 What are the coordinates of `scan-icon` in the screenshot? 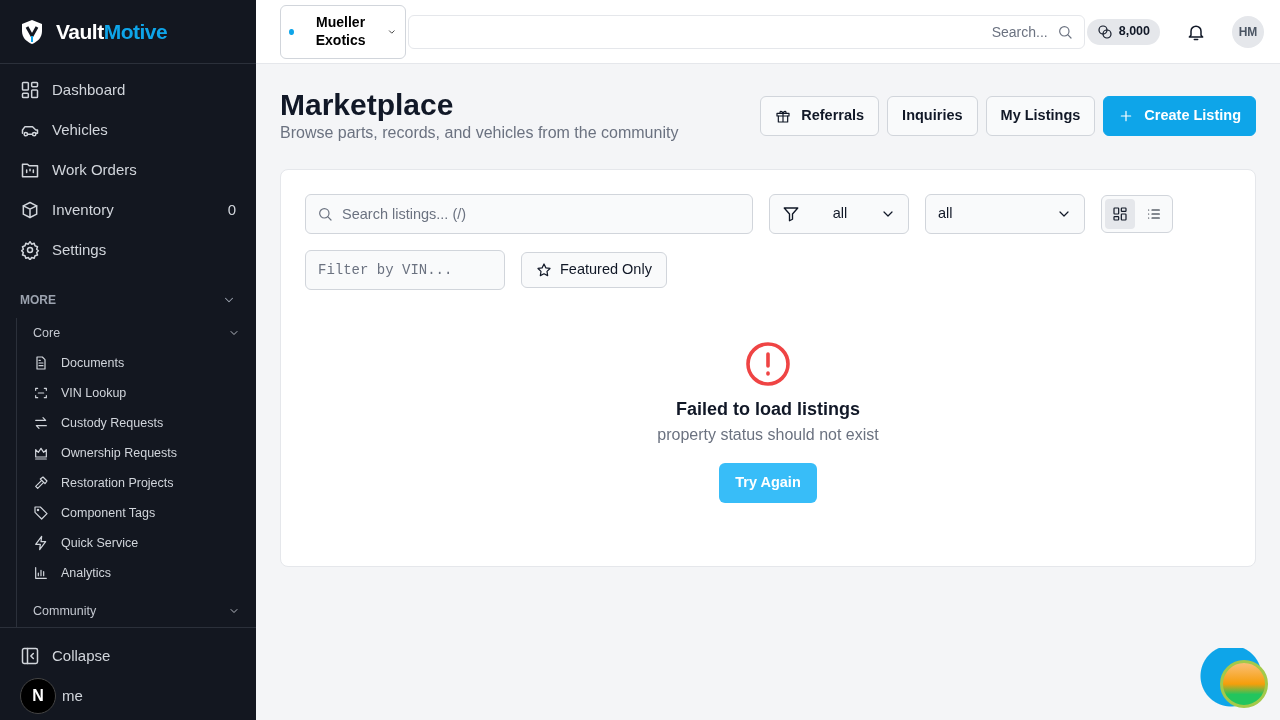 It's located at (41, 393).